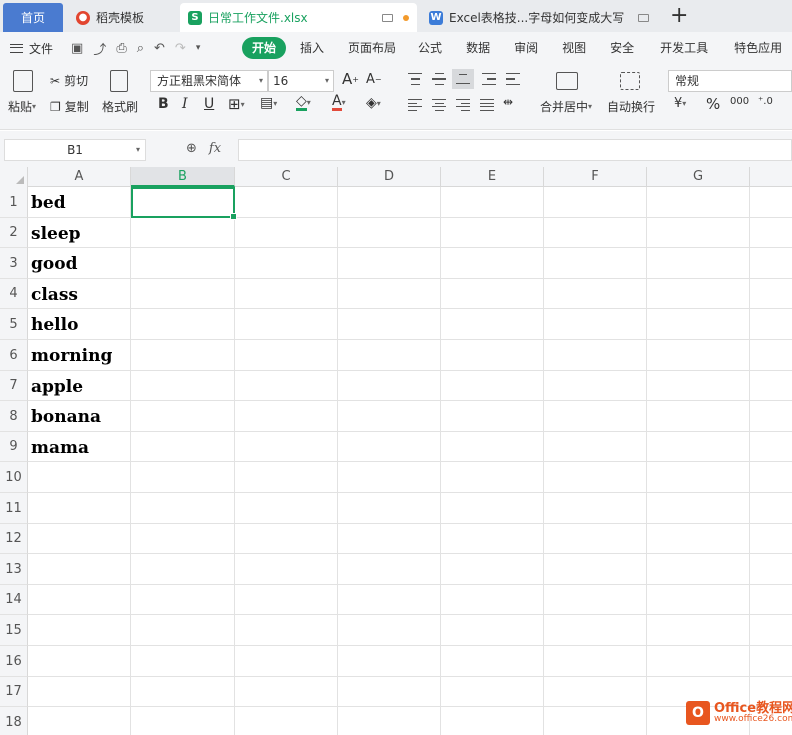  What do you see at coordinates (751, 48) in the screenshot?
I see `menu-special: 特色应用` at bounding box center [751, 48].